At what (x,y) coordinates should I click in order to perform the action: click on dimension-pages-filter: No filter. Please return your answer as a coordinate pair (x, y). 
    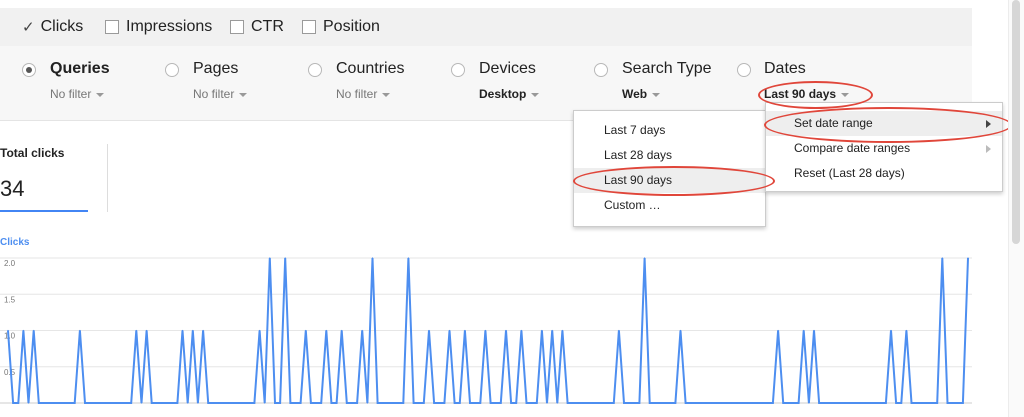
    Looking at the image, I should click on (220, 94).